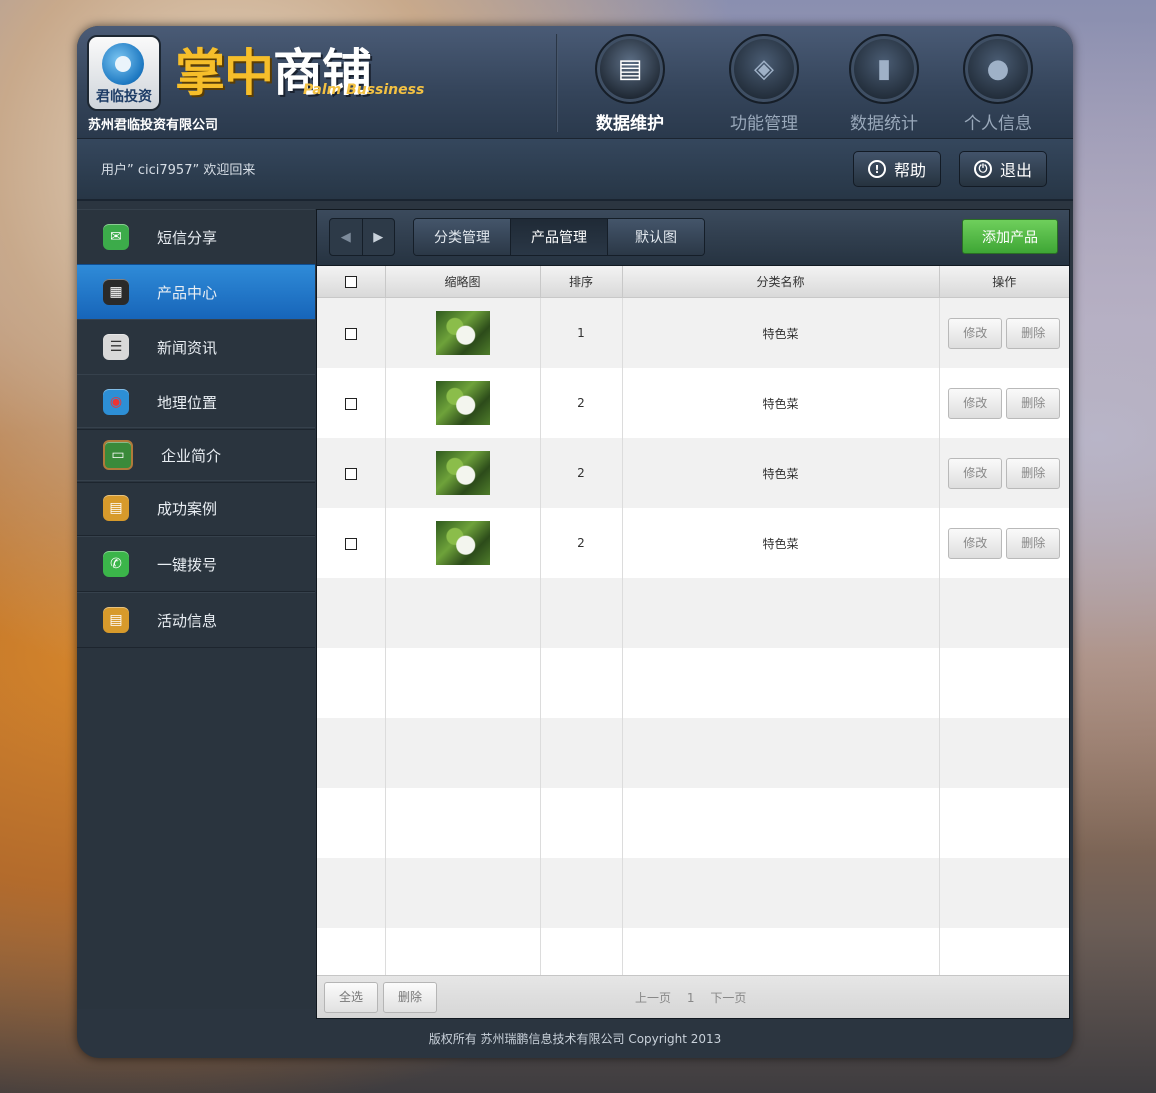 This screenshot has height=1093, width=1156. I want to click on topnav-label: 数据统计, so click(884, 124).